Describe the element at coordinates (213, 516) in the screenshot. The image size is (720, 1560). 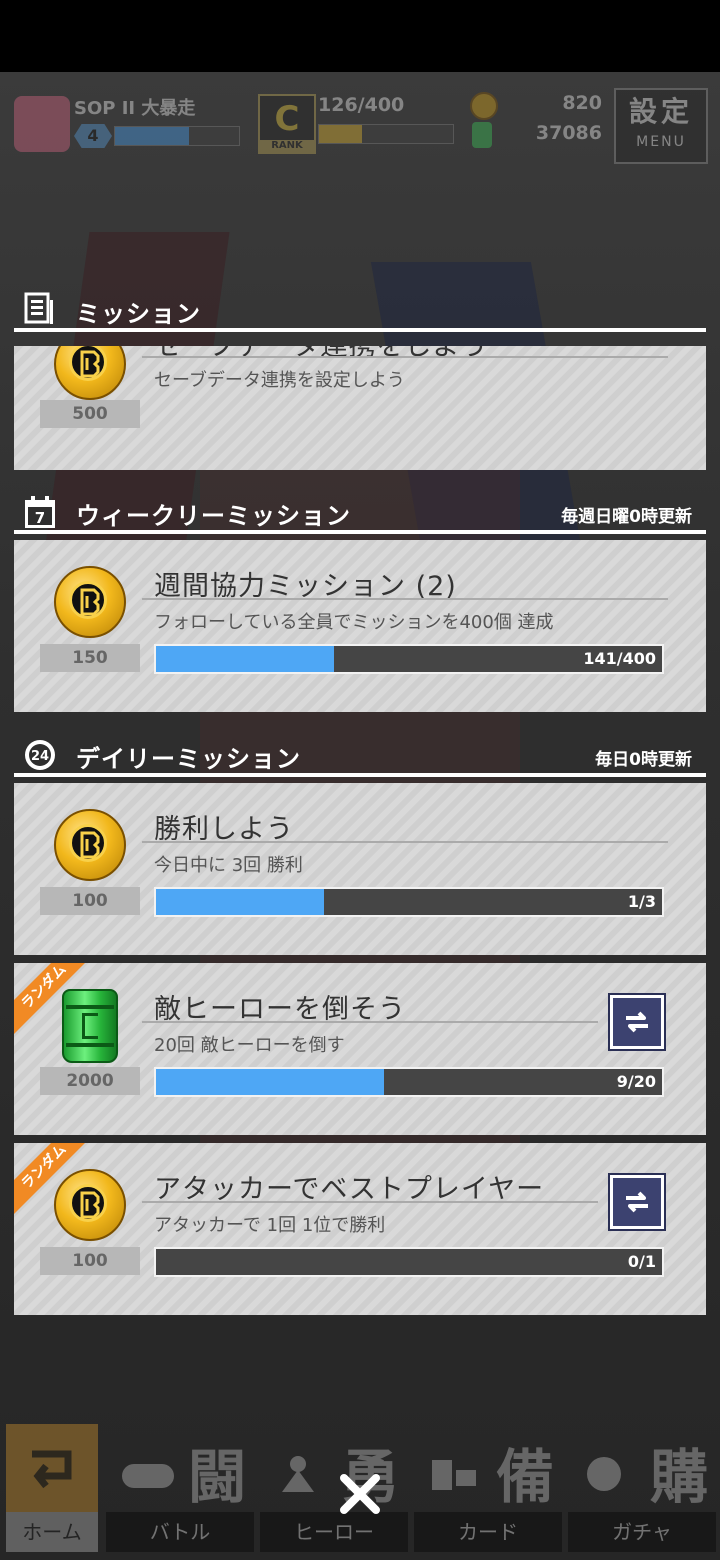
I see `weekly-title: ウィークリーミッション` at that location.